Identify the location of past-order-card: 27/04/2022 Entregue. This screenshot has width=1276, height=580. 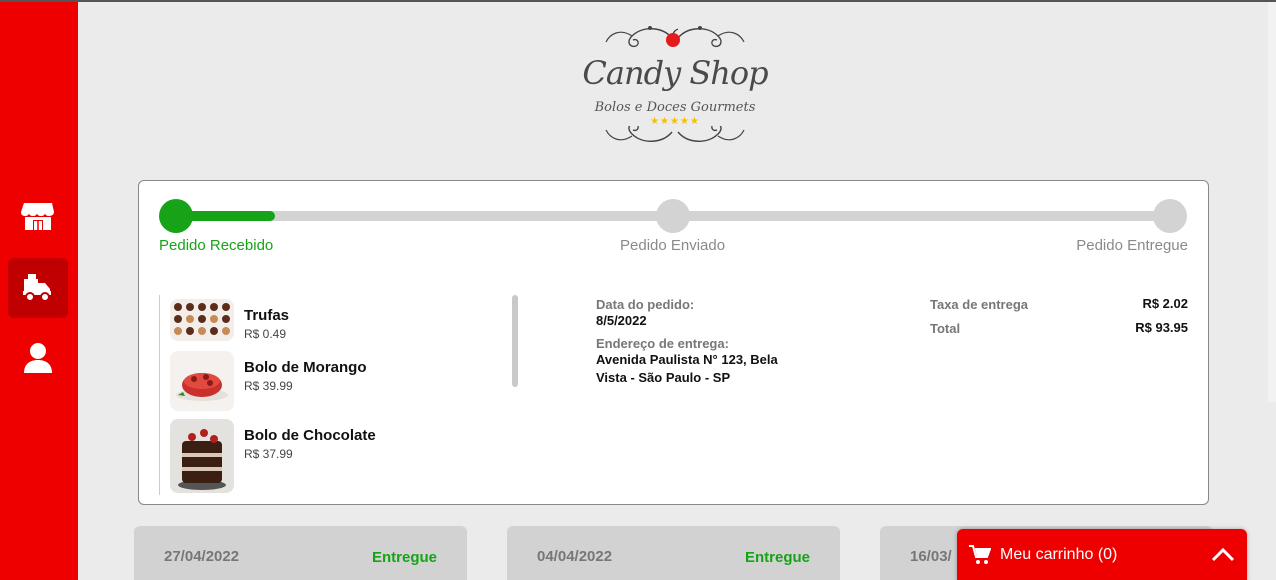
(300, 553).